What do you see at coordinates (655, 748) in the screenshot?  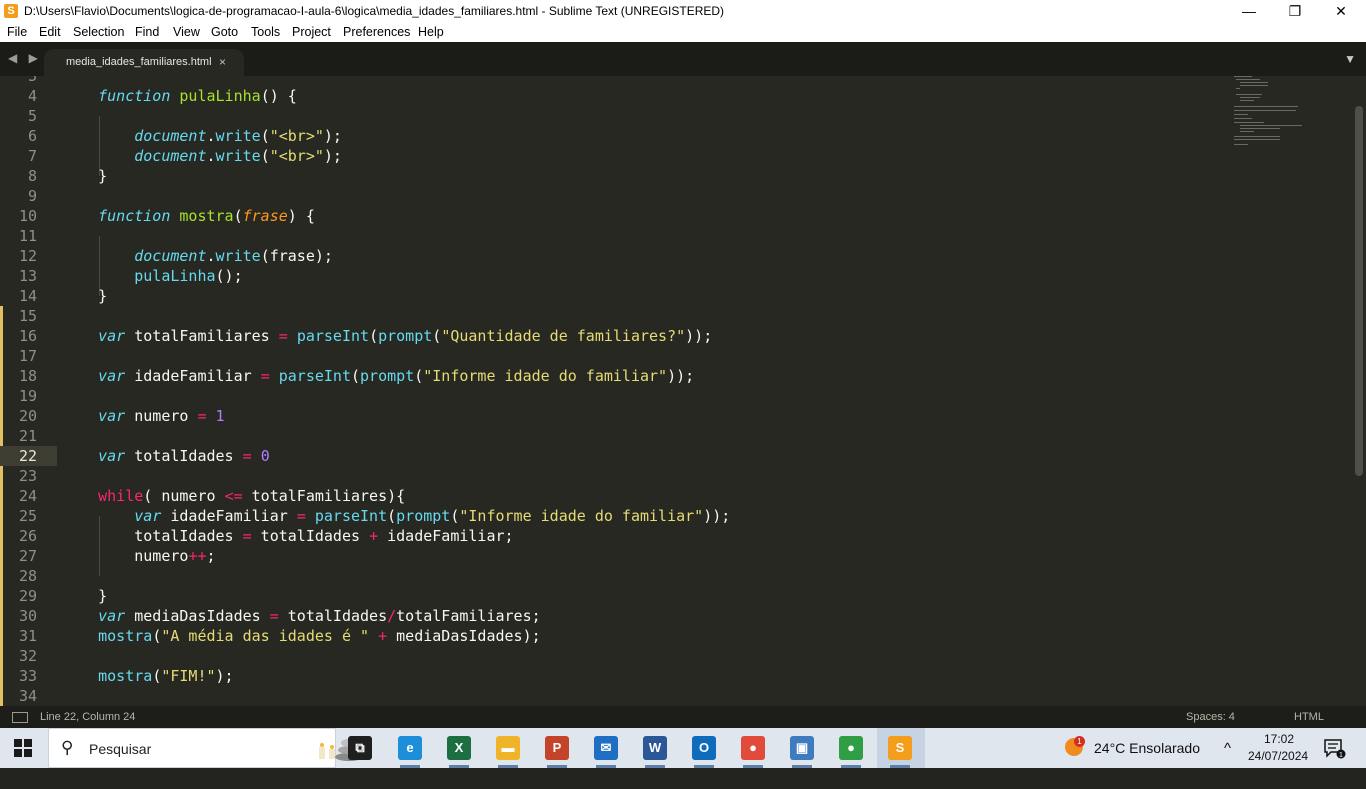 I see `word-icon: W` at bounding box center [655, 748].